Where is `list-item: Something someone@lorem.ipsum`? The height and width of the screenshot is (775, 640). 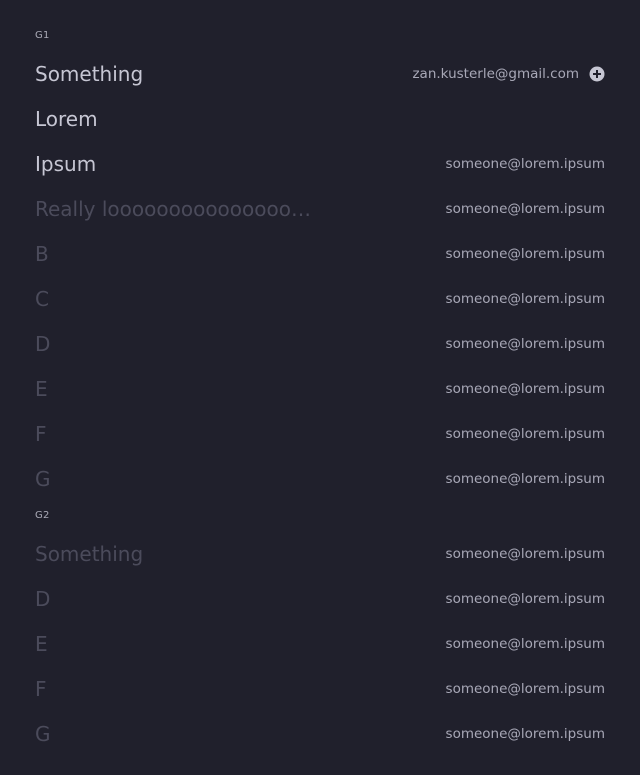 list-item: Something someone@lorem.ipsum is located at coordinates (320, 553).